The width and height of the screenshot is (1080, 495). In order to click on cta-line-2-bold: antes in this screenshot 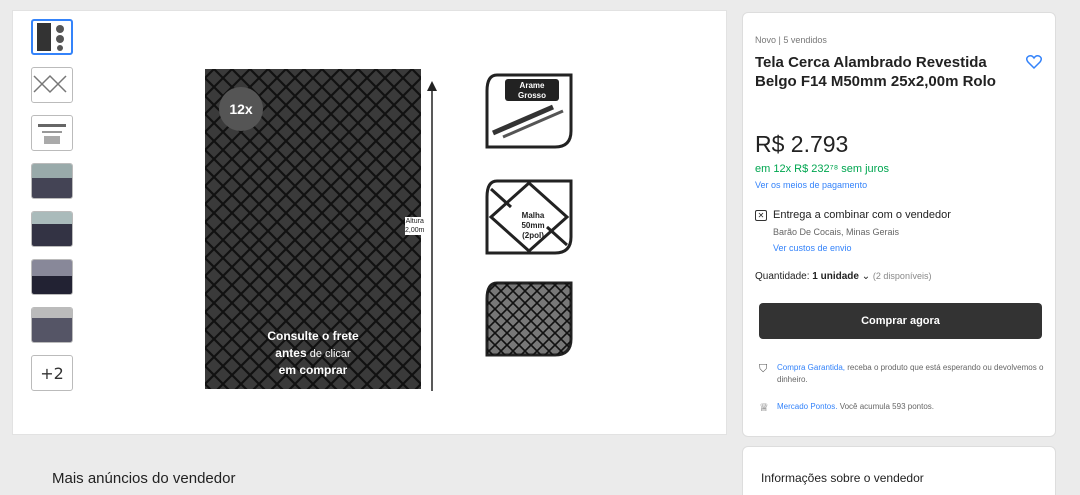, I will do `click(291, 353)`.